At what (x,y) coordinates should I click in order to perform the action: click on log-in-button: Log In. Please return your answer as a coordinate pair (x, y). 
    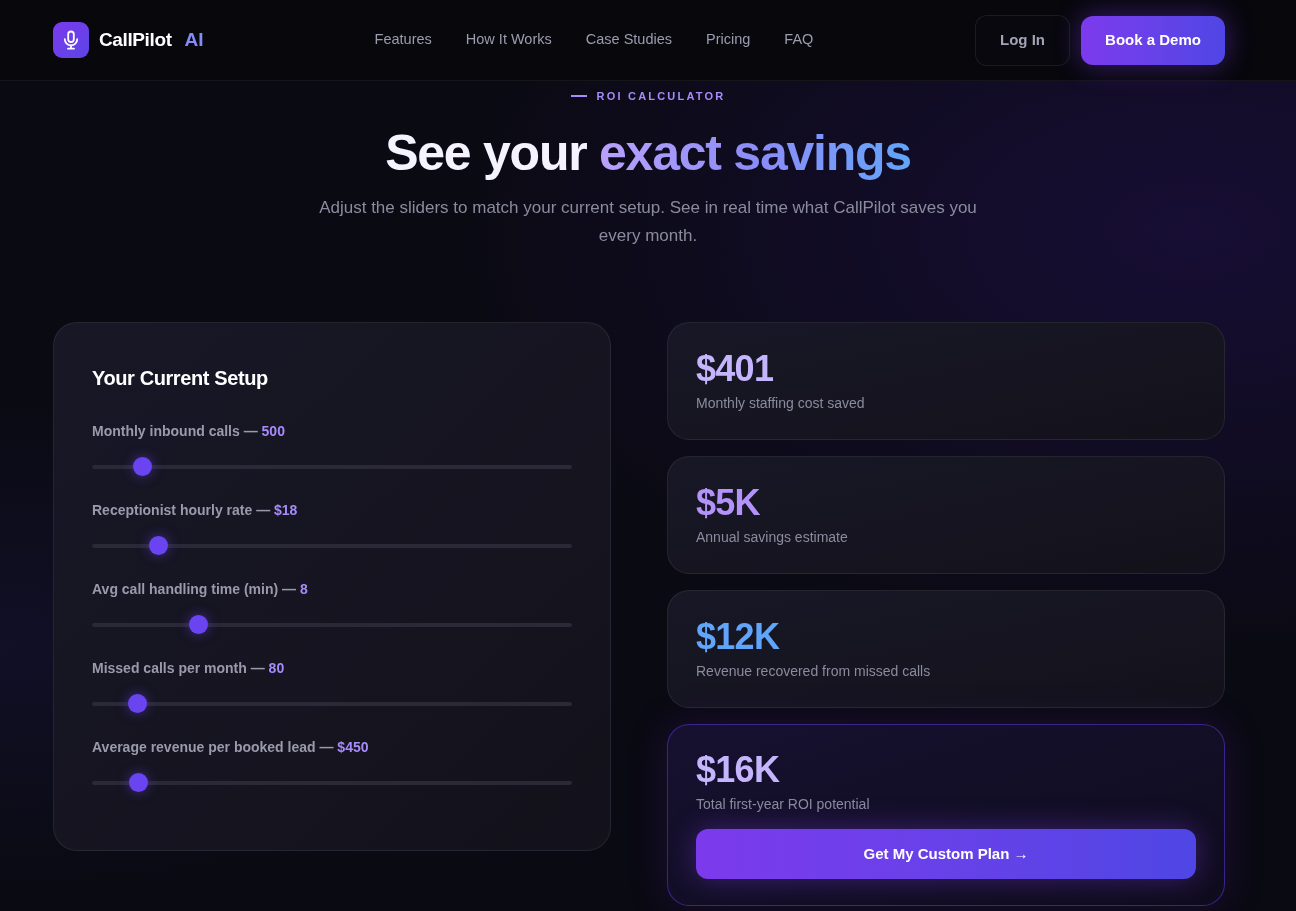
    Looking at the image, I should click on (1022, 40).